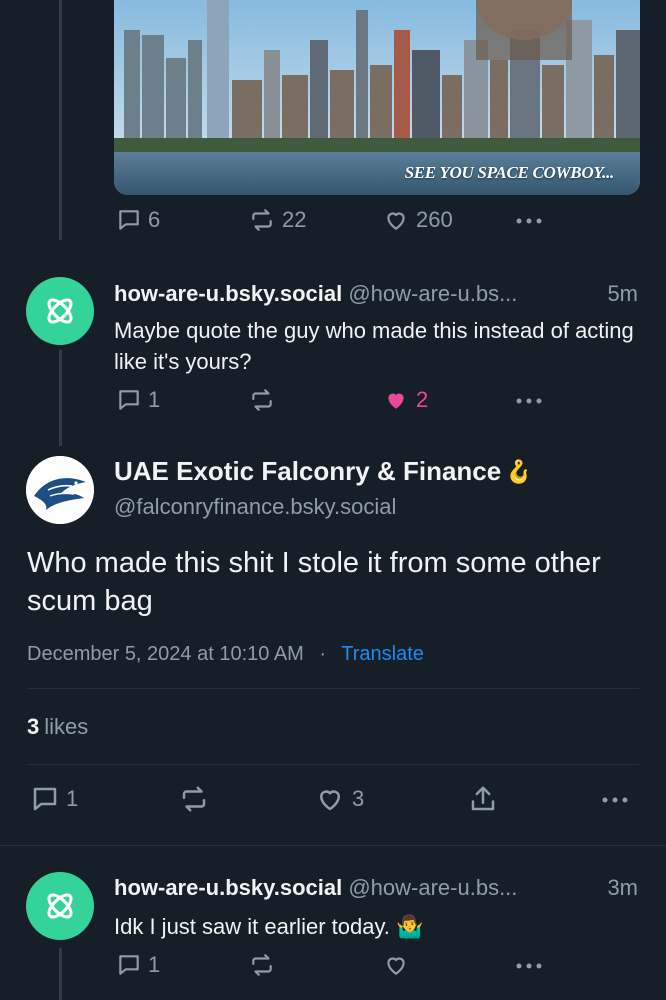 The image size is (666, 1000). Describe the element at coordinates (434, 219) in the screenshot. I see `like-count: 260` at that location.